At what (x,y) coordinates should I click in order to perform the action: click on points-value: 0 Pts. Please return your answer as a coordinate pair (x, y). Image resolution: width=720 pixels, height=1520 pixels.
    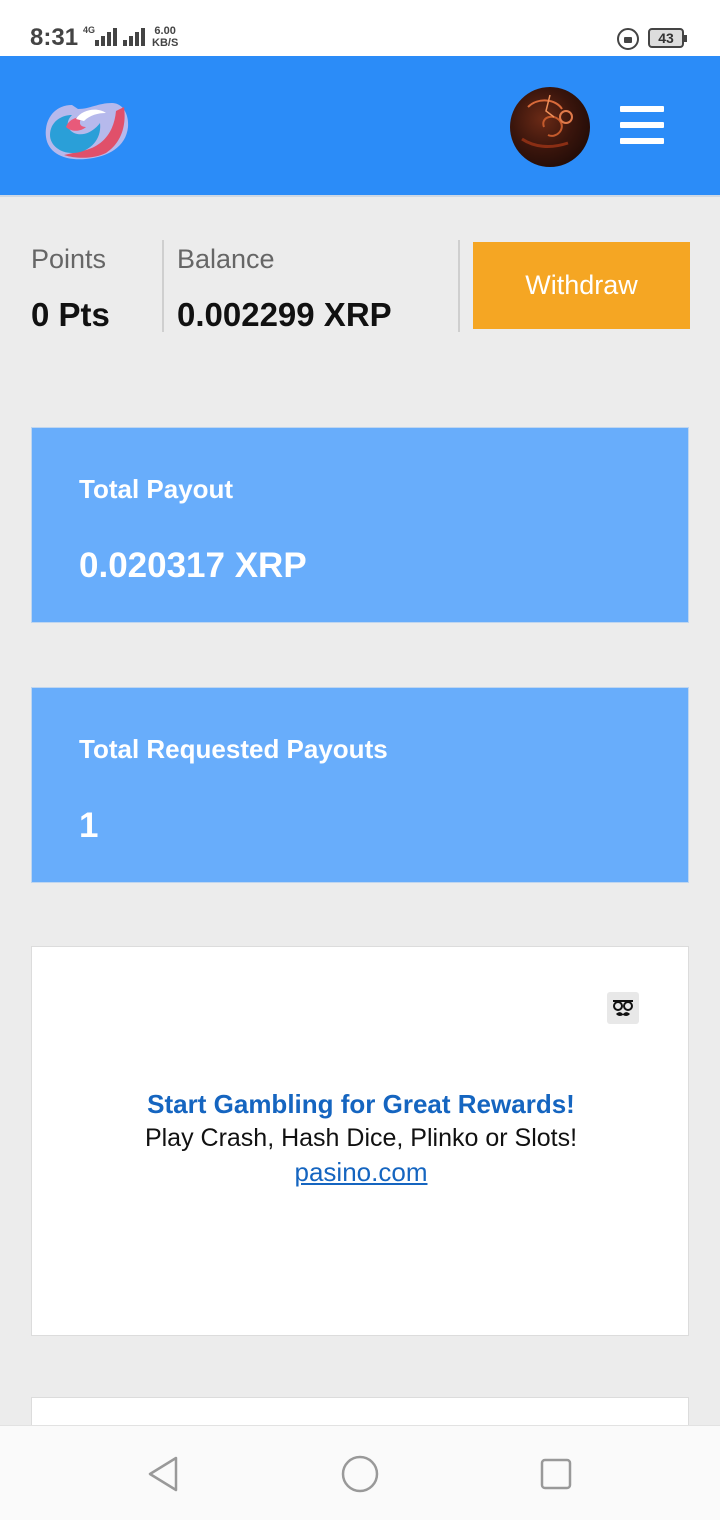
    Looking at the image, I should click on (70, 314).